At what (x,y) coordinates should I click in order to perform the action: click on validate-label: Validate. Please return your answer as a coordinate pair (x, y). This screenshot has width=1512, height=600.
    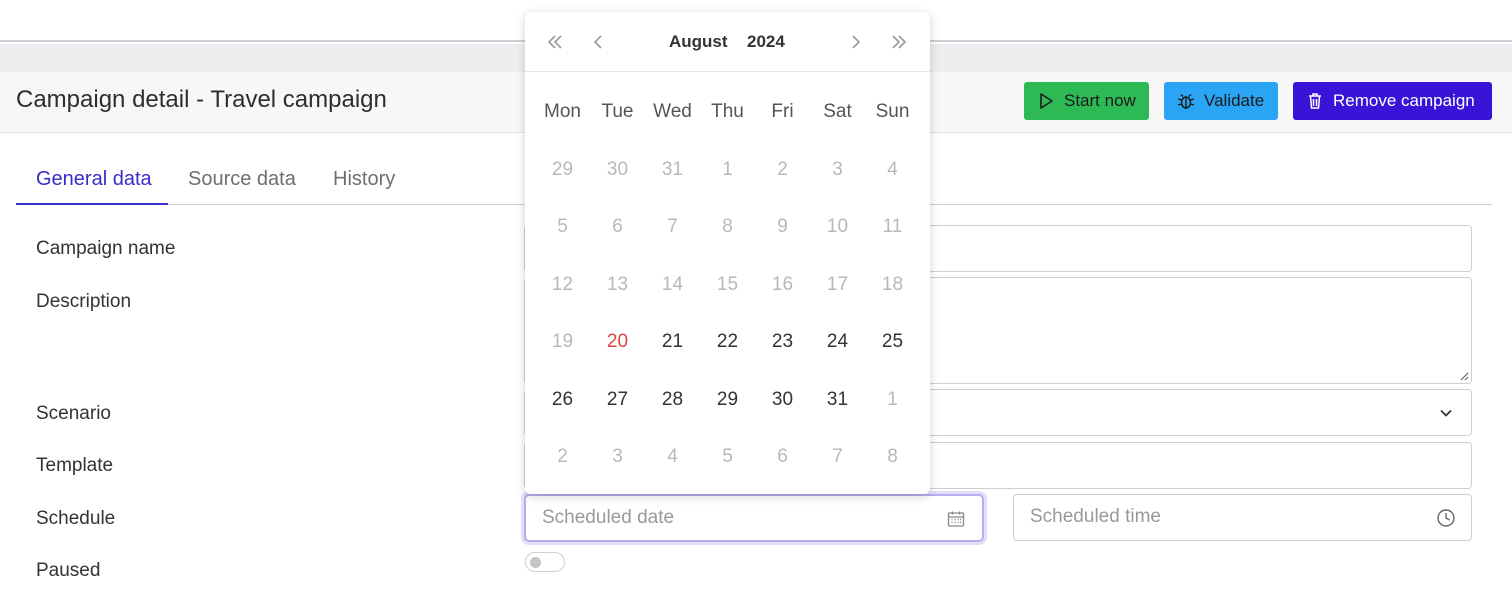
    Looking at the image, I should click on (1234, 100).